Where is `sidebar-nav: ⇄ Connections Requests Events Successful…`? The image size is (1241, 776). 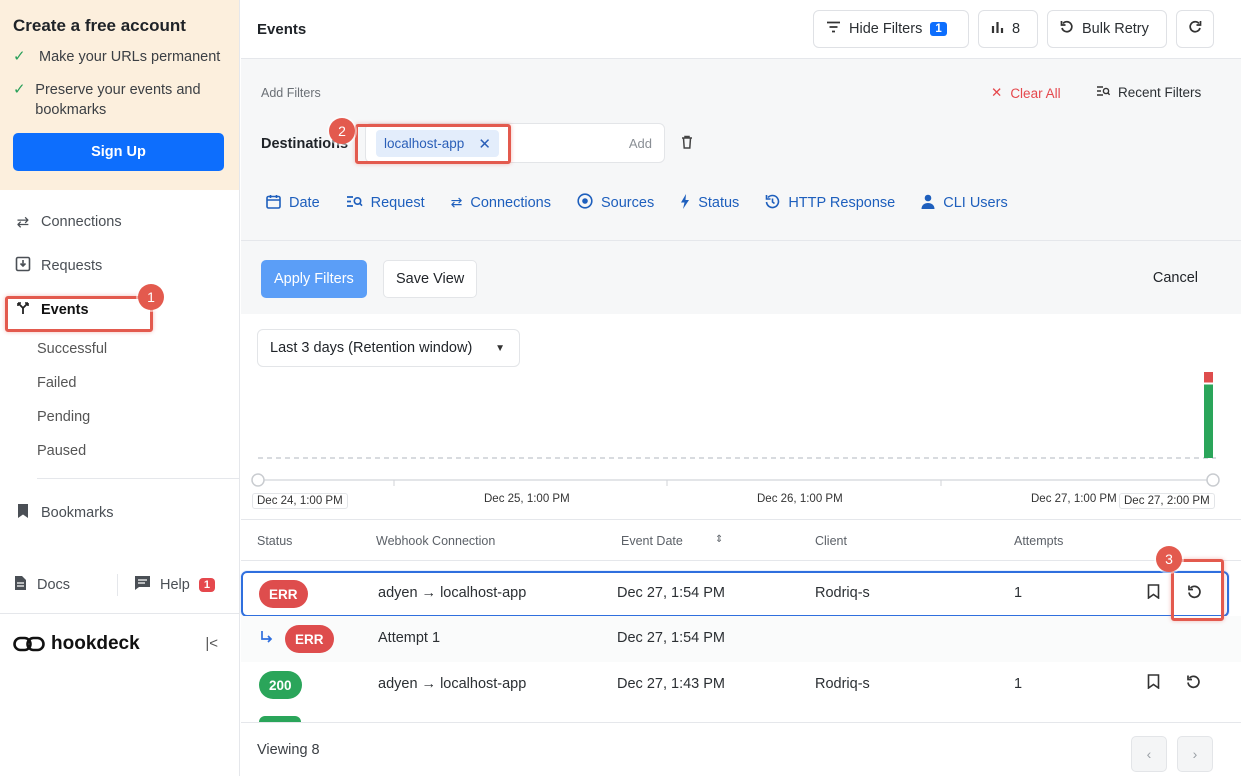 sidebar-nav: ⇄ Connections Requests Events Successful… is located at coordinates (120, 362).